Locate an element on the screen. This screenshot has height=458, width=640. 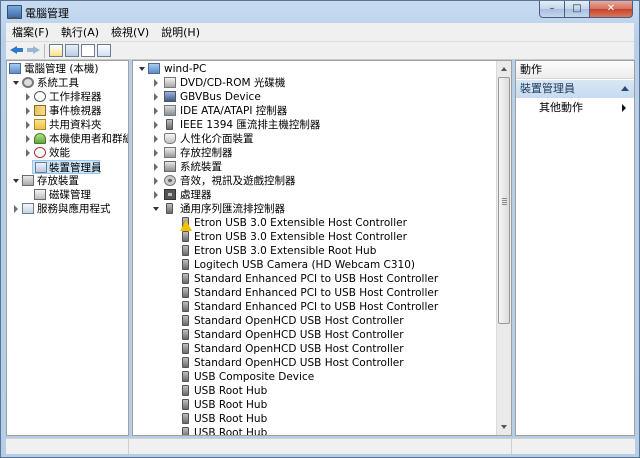
menu-file: 檔案(F) is located at coordinates (30, 32).